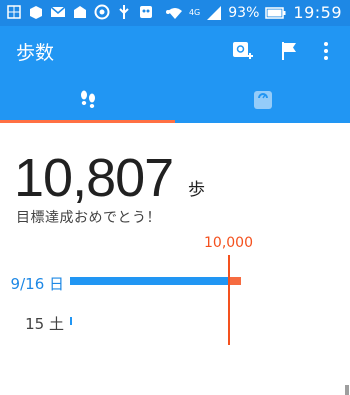 The width and height of the screenshot is (350, 395). I want to click on steps-bar-over-goal, so click(234, 281).